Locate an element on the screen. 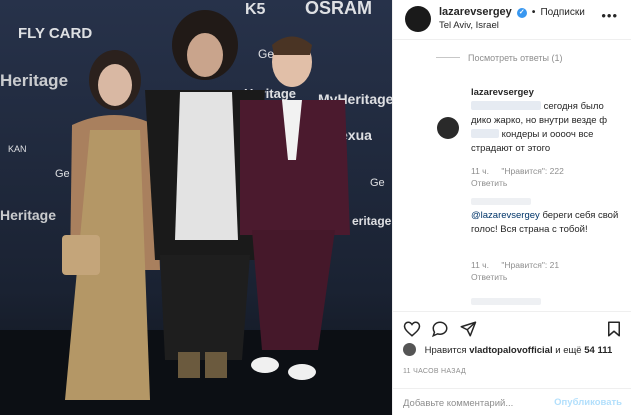 The width and height of the screenshot is (631, 415). author-username: lazarevsergey is located at coordinates (475, 12).